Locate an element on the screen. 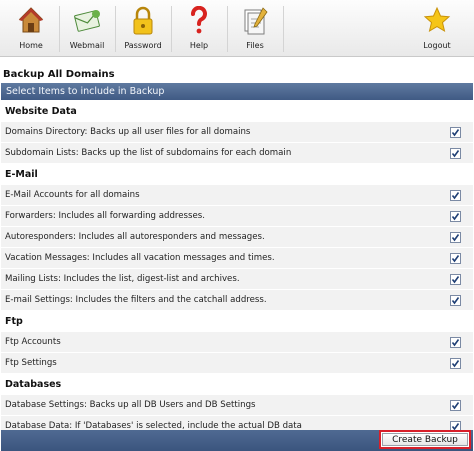  backup-option-row: Ftp Settings is located at coordinates (237, 363).